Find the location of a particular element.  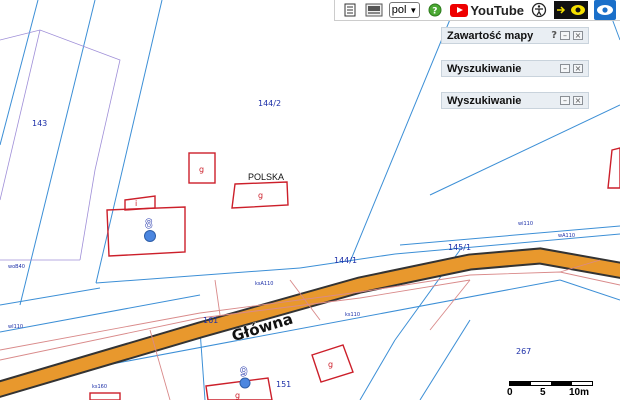

youtube-play-icon is located at coordinates (459, 10).